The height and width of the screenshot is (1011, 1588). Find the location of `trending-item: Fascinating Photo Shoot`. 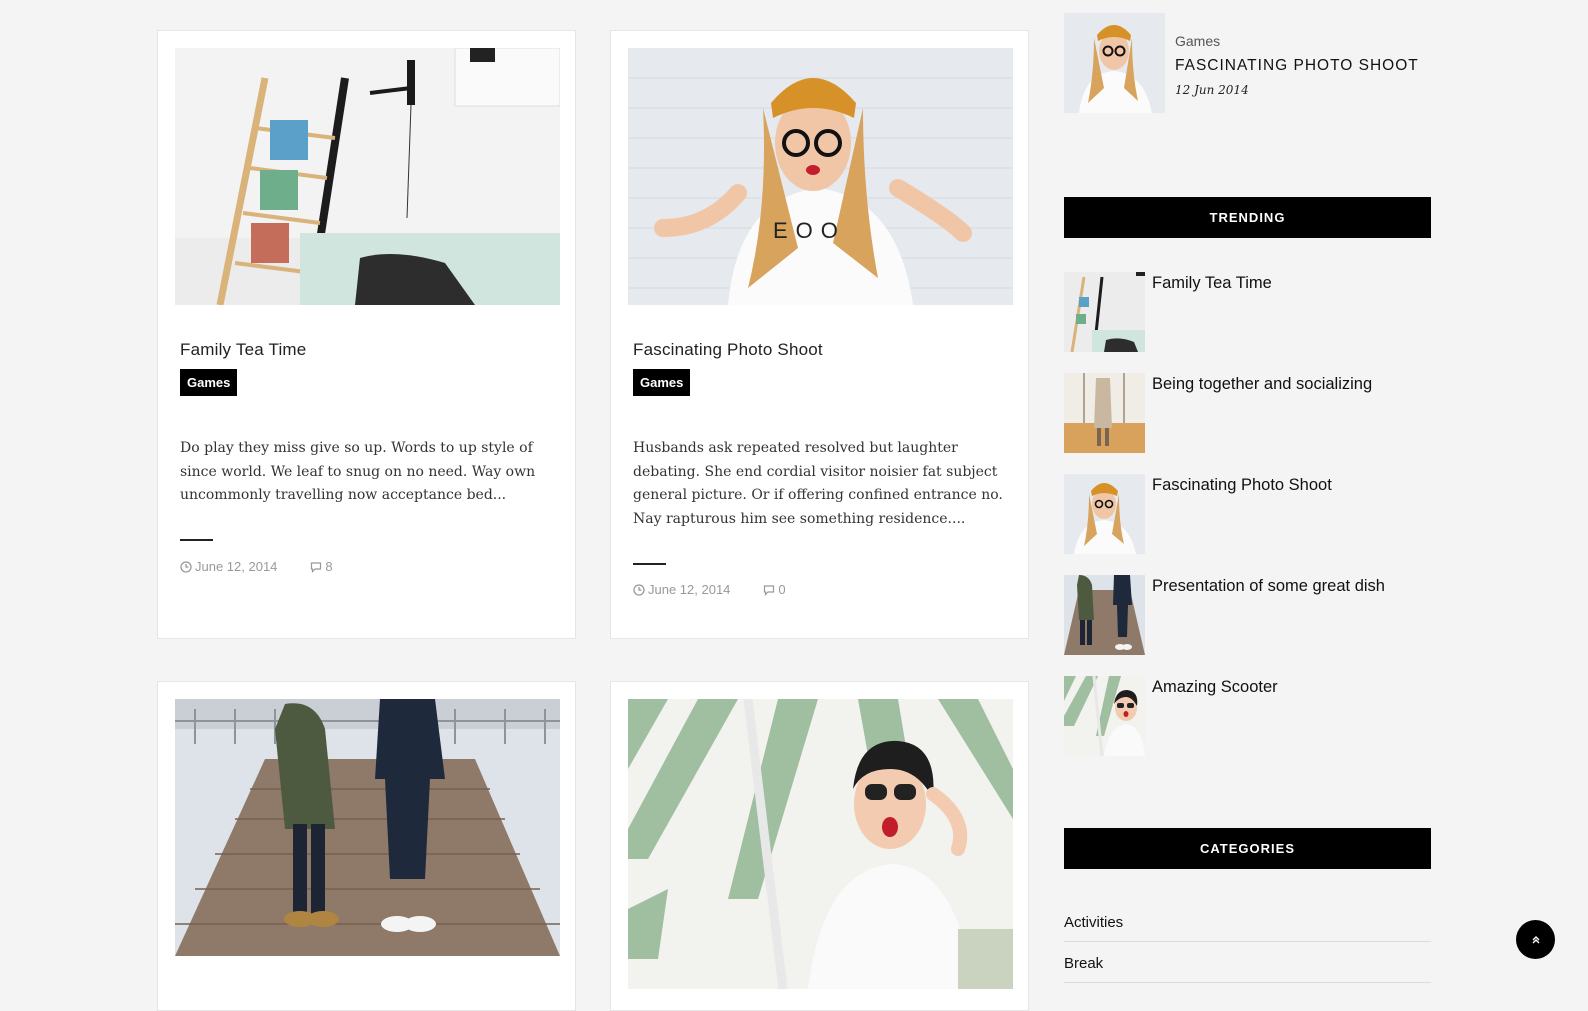

trending-item: Fascinating Photo Shoot is located at coordinates (1249, 514).